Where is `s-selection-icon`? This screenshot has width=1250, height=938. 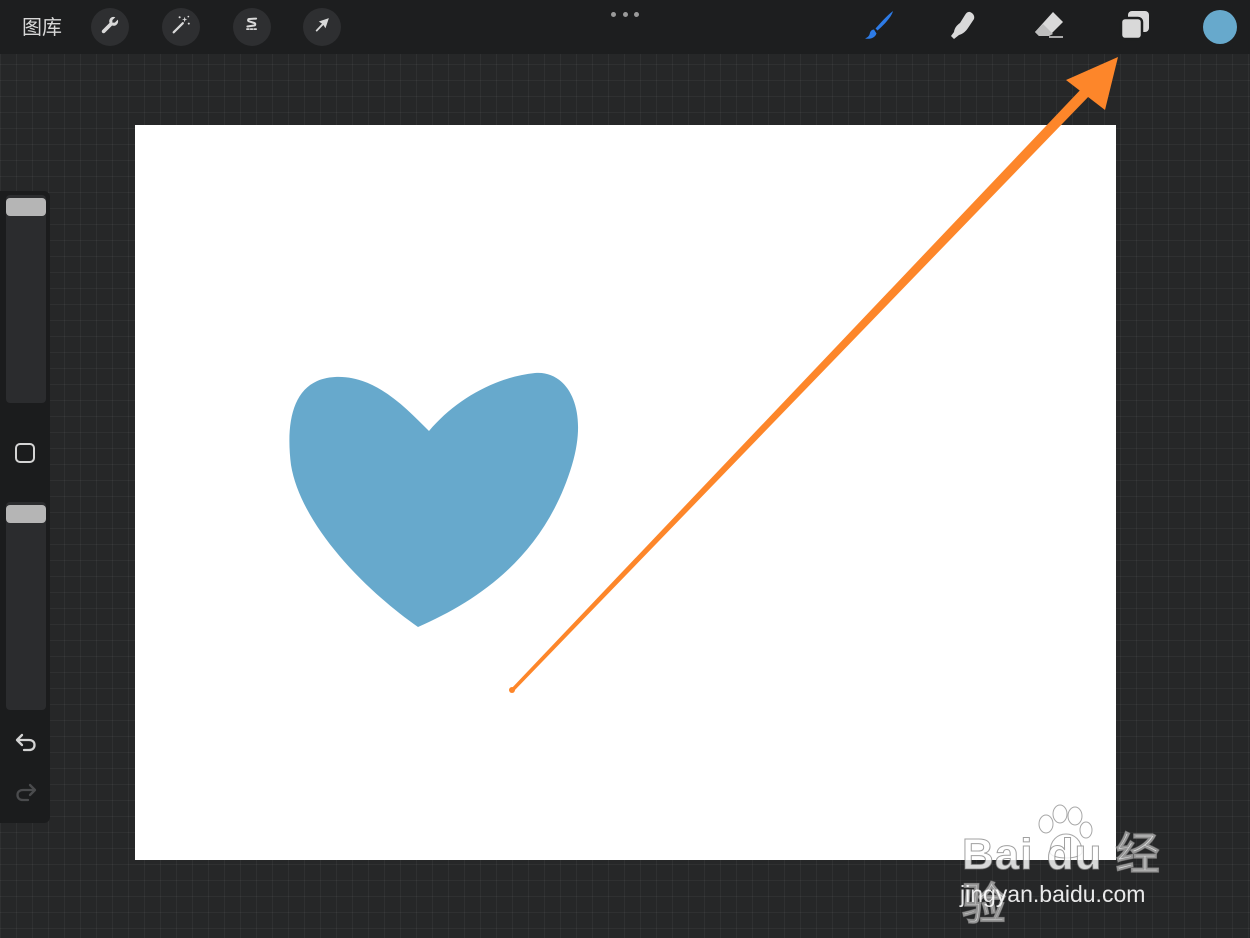
s-selection-icon is located at coordinates (252, 27).